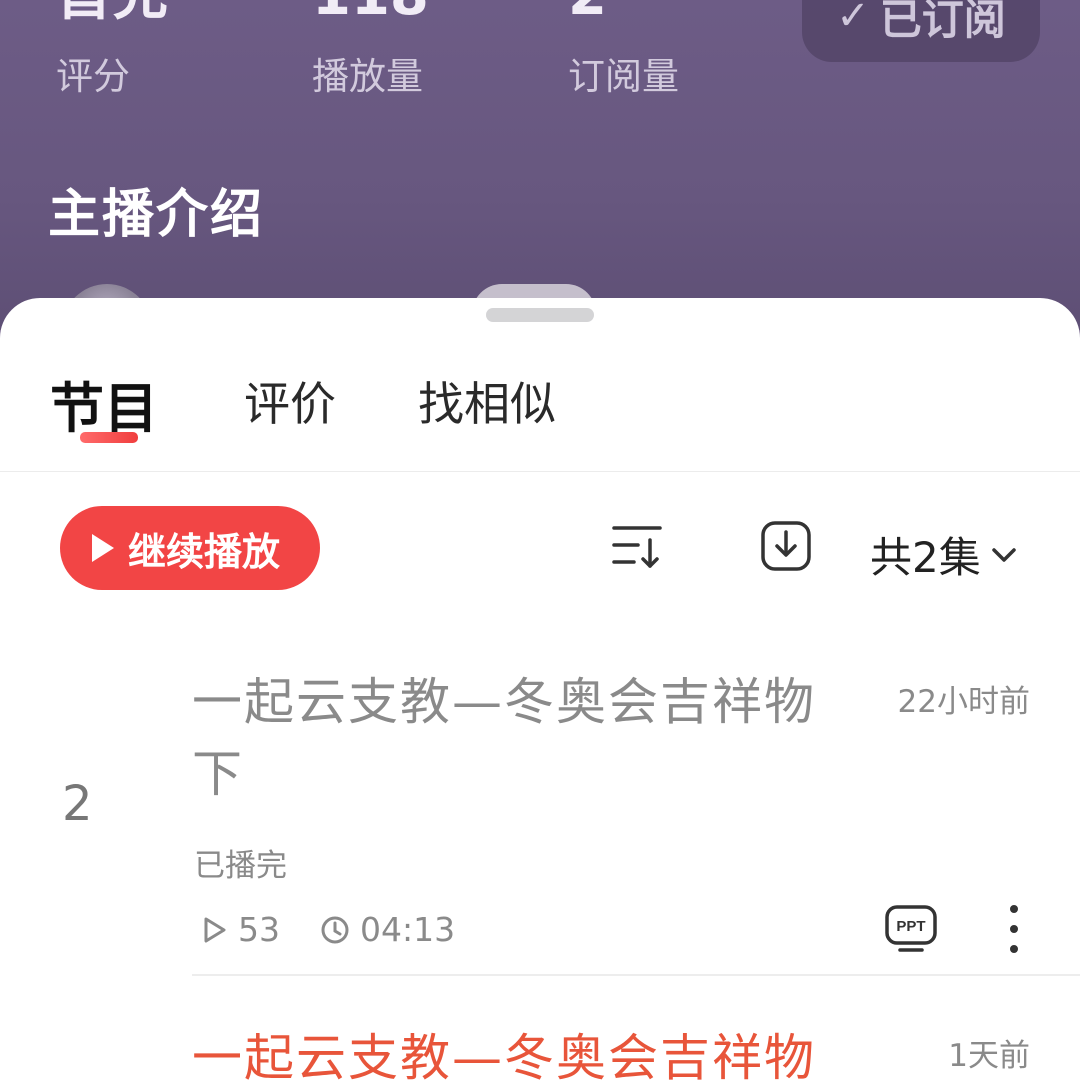 The image size is (1080, 1083). What do you see at coordinates (290, 401) in the screenshot?
I see `tab-reviews: 评价` at bounding box center [290, 401].